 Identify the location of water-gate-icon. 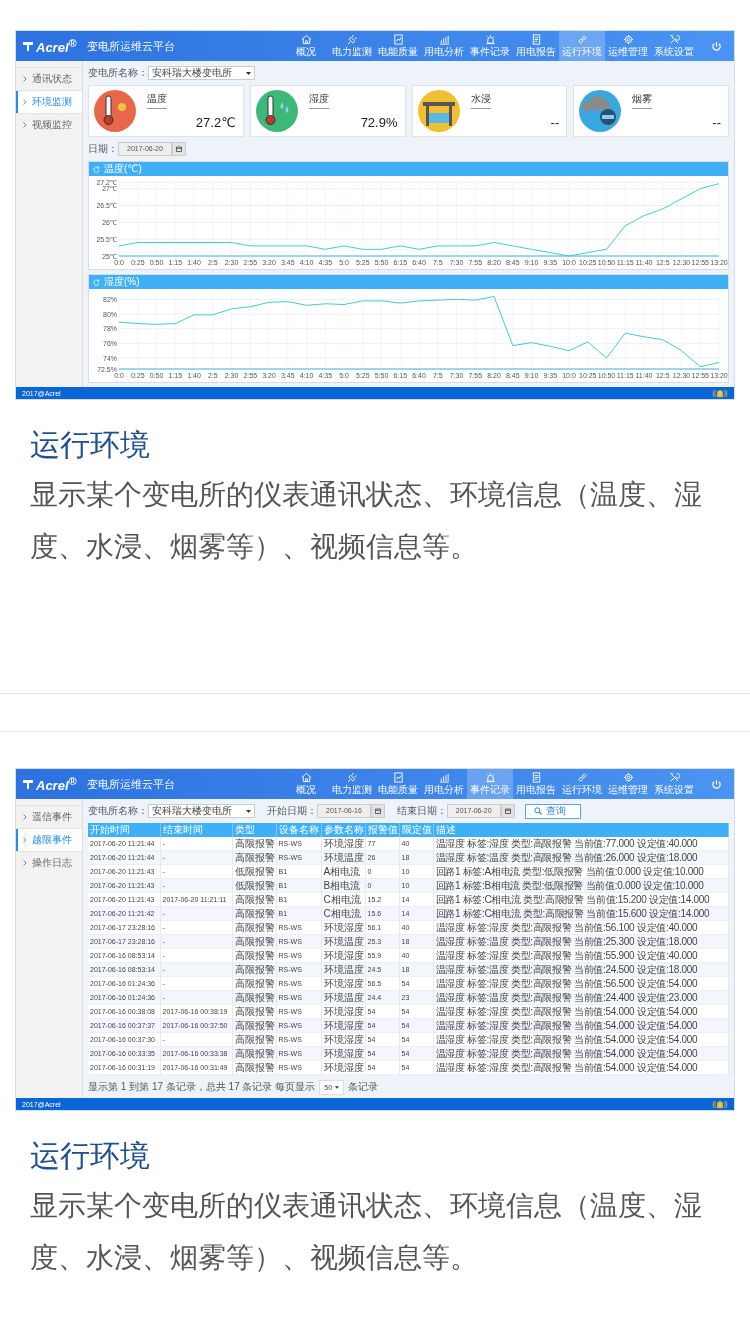
(438, 111).